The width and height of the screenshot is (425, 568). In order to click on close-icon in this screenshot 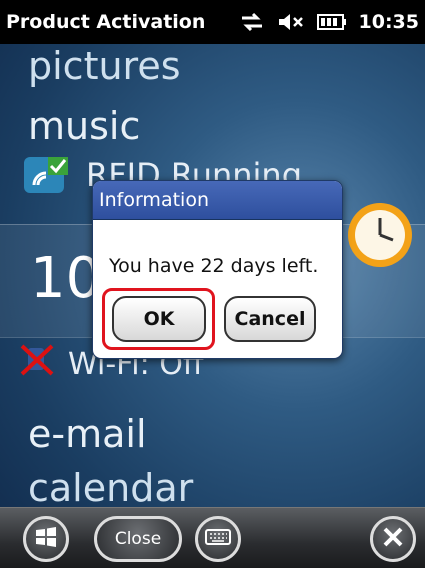, I will do `click(393, 539)`.